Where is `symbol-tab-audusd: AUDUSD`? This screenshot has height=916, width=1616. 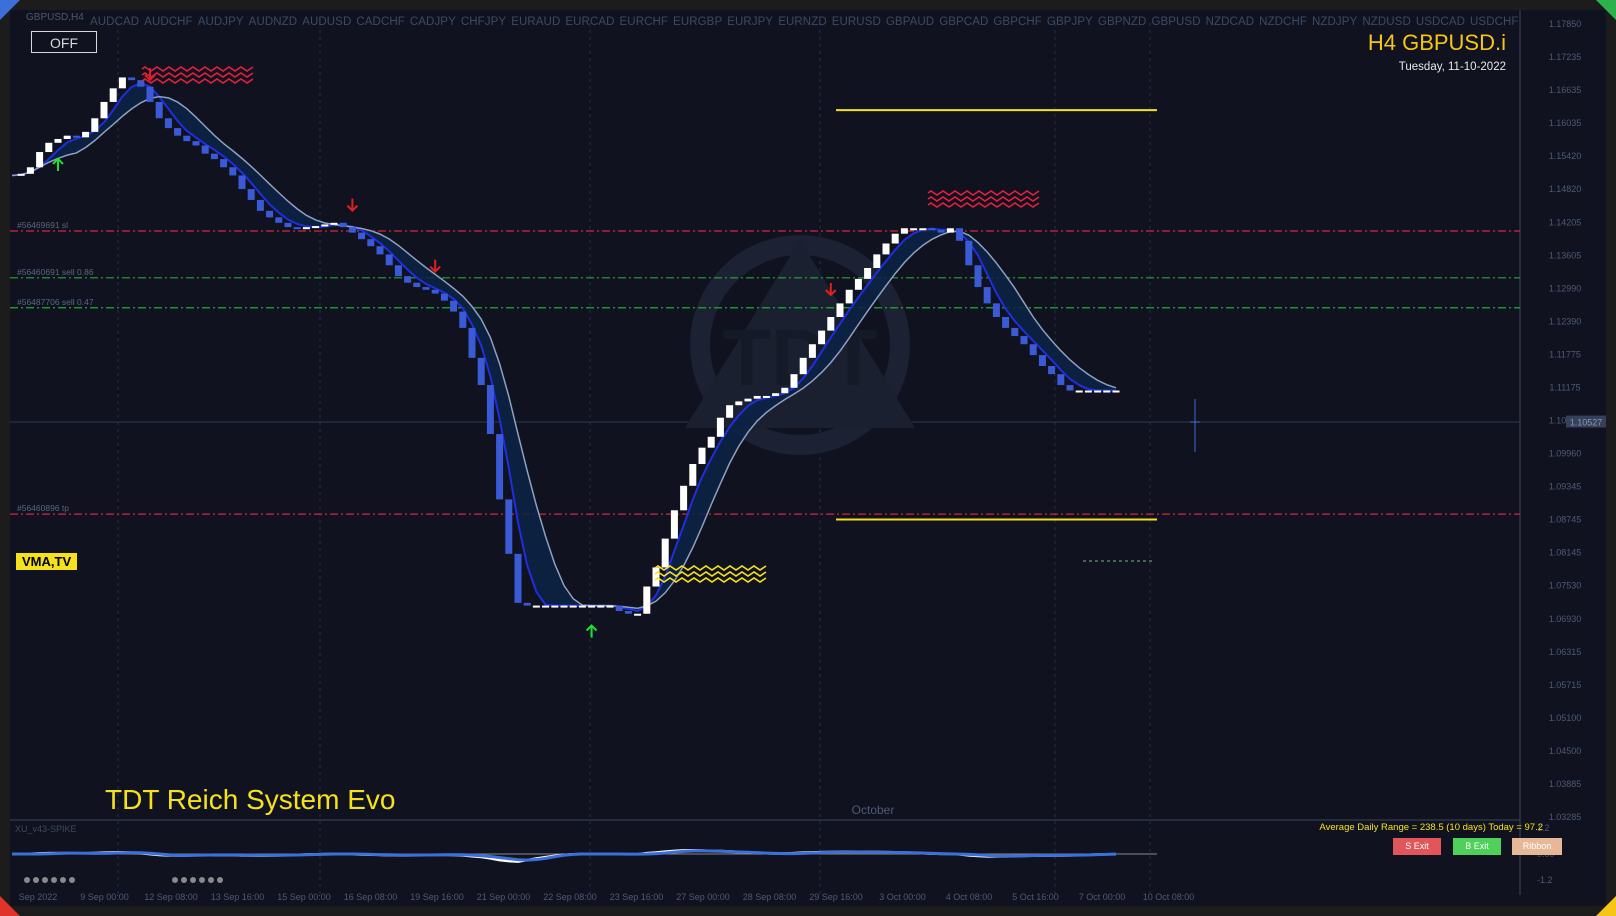
symbol-tab-audusd: AUDUSD is located at coordinates (326, 22).